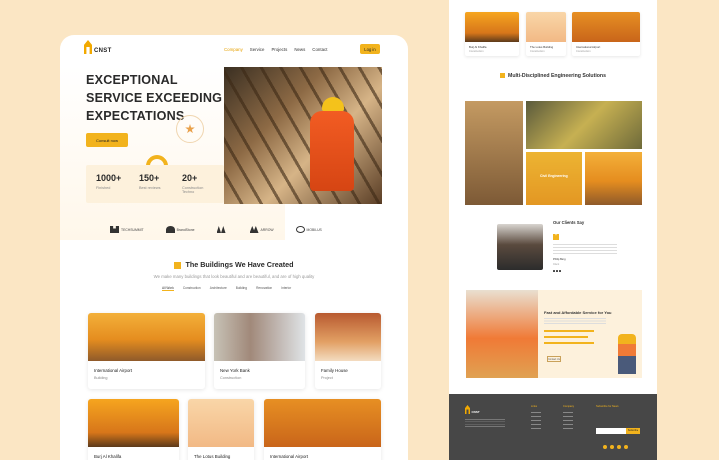  I want to click on headline-line-2: SERVICE EXCEEDING, so click(154, 98).